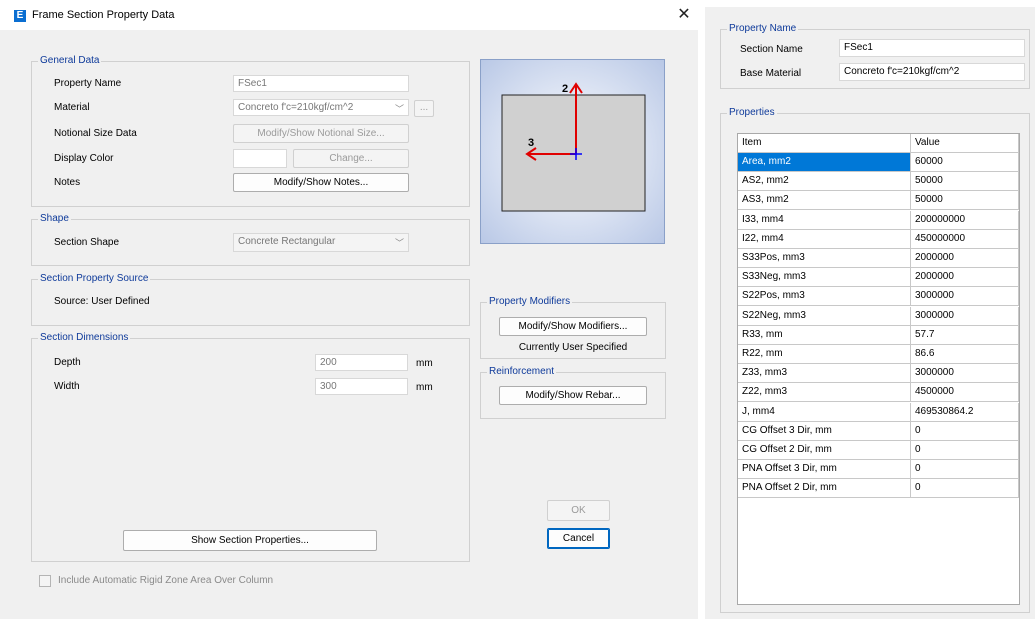 The width and height of the screenshot is (1035, 619). Describe the element at coordinates (54, 218) in the screenshot. I see `shape-legend: Shape` at that location.